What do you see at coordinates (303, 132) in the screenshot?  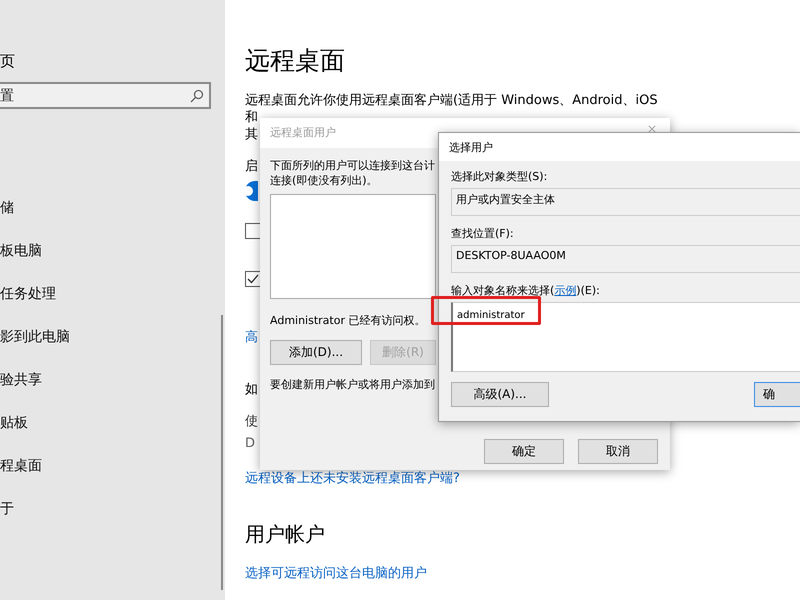 I see `dialog-title: 远程桌面用户` at bounding box center [303, 132].